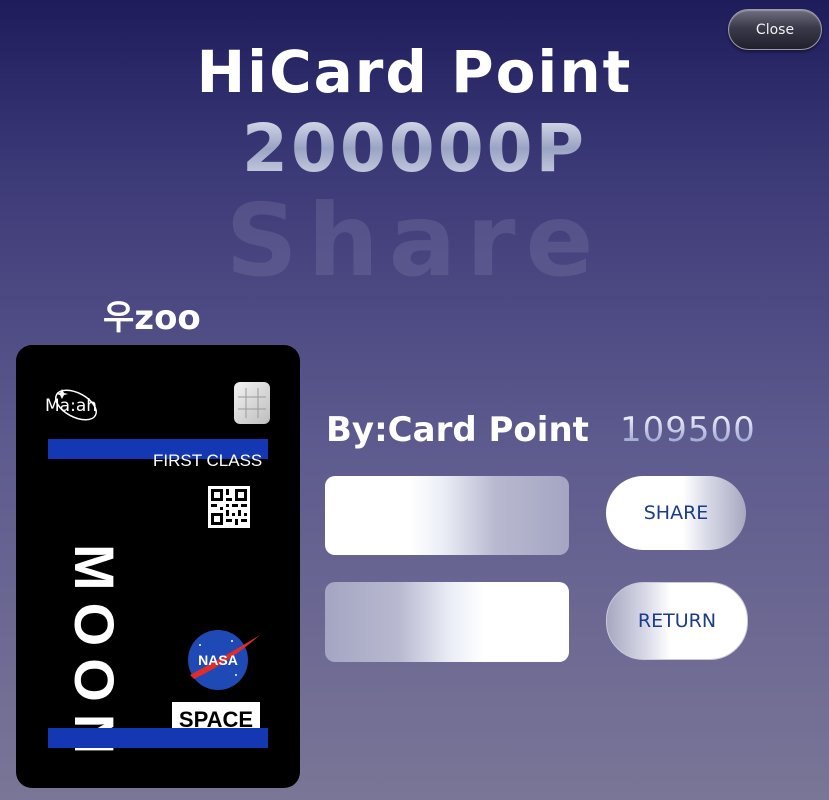 The height and width of the screenshot is (800, 829). What do you see at coordinates (152, 318) in the screenshot?
I see `user-name: 우zoo` at bounding box center [152, 318].